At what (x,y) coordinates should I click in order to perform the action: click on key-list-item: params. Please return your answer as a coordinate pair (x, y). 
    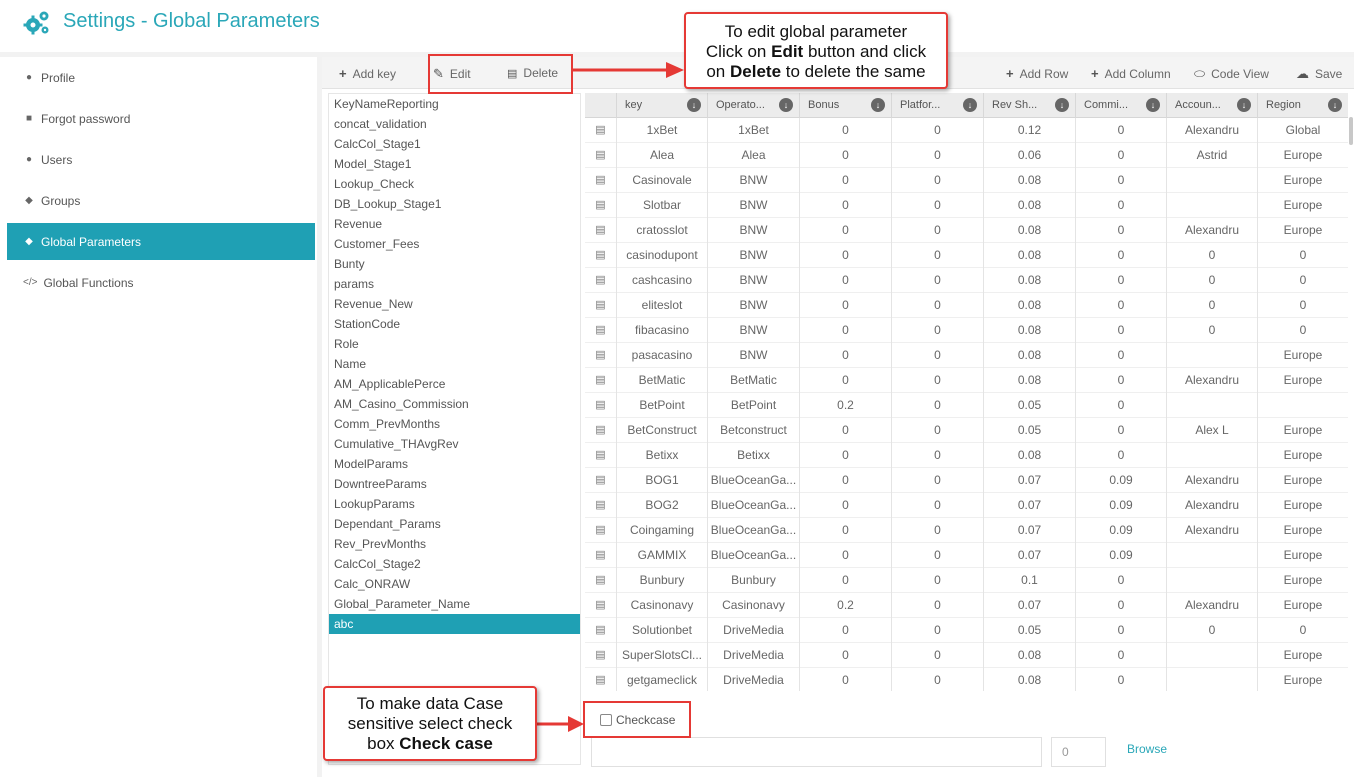
    Looking at the image, I should click on (454, 284).